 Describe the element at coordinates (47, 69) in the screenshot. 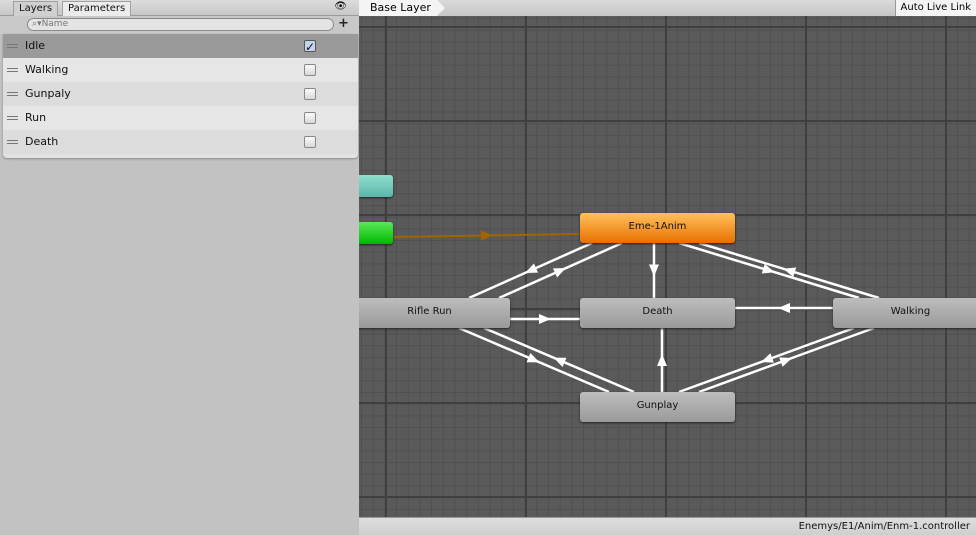

I see `parameter-name: Walking` at that location.